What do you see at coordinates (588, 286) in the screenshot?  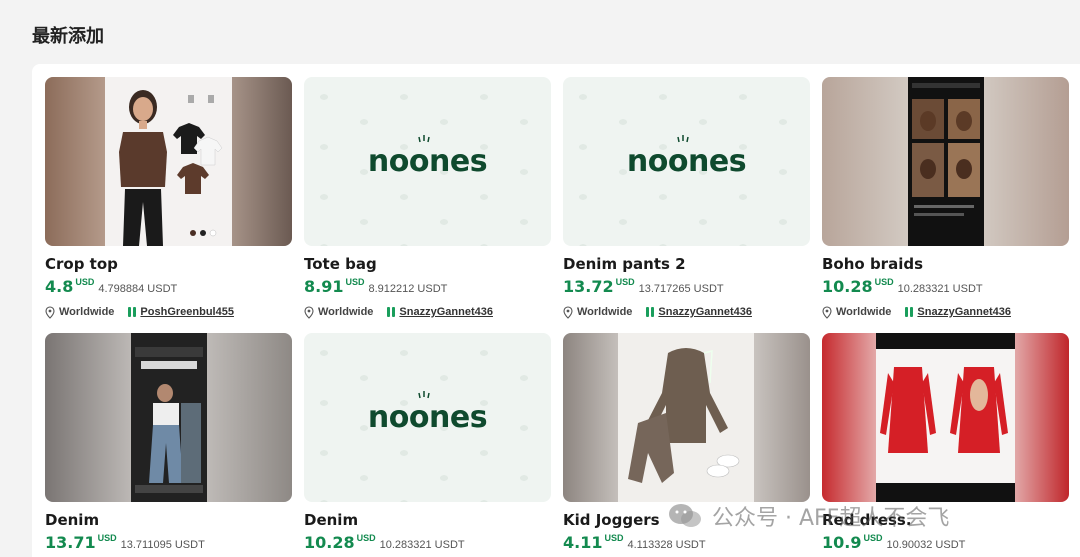 I see `price-value: 13.72` at bounding box center [588, 286].